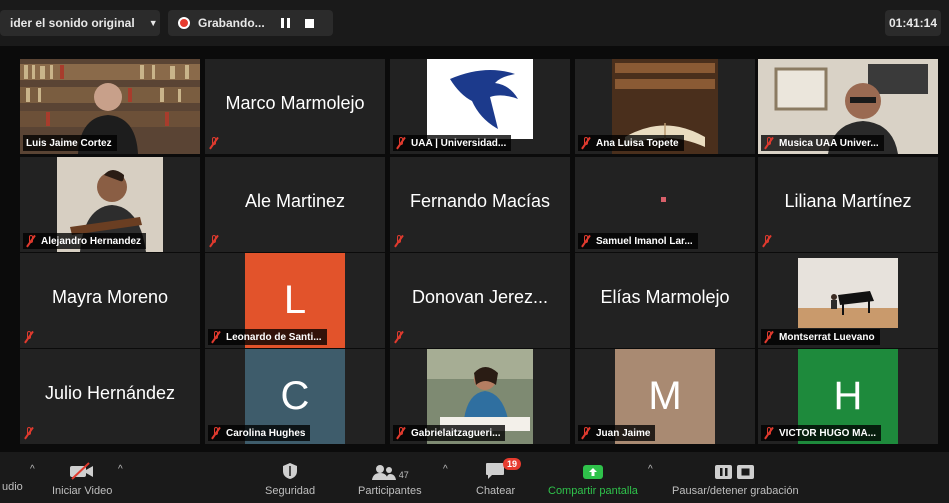 This screenshot has width=949, height=503. Describe the element at coordinates (637, 143) in the screenshot. I see `participant-name: Ana Luisa Topete` at that location.